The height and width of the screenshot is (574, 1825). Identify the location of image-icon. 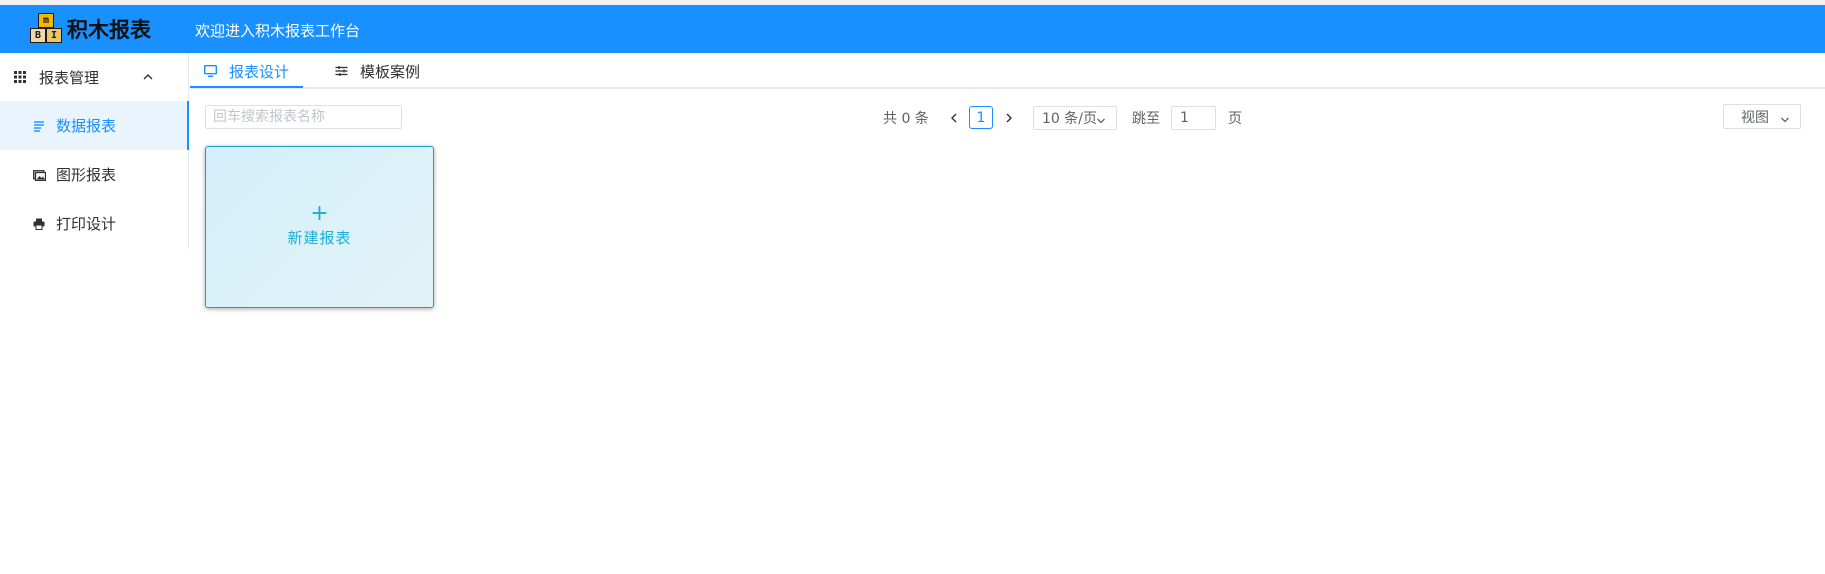
(39, 175).